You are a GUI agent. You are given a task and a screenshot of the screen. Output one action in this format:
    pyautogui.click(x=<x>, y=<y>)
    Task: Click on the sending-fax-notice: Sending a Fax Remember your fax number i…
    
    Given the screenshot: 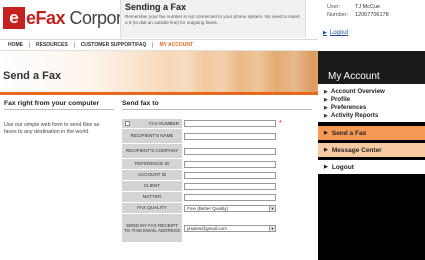 What is the action you would take?
    pyautogui.click(x=213, y=19)
    